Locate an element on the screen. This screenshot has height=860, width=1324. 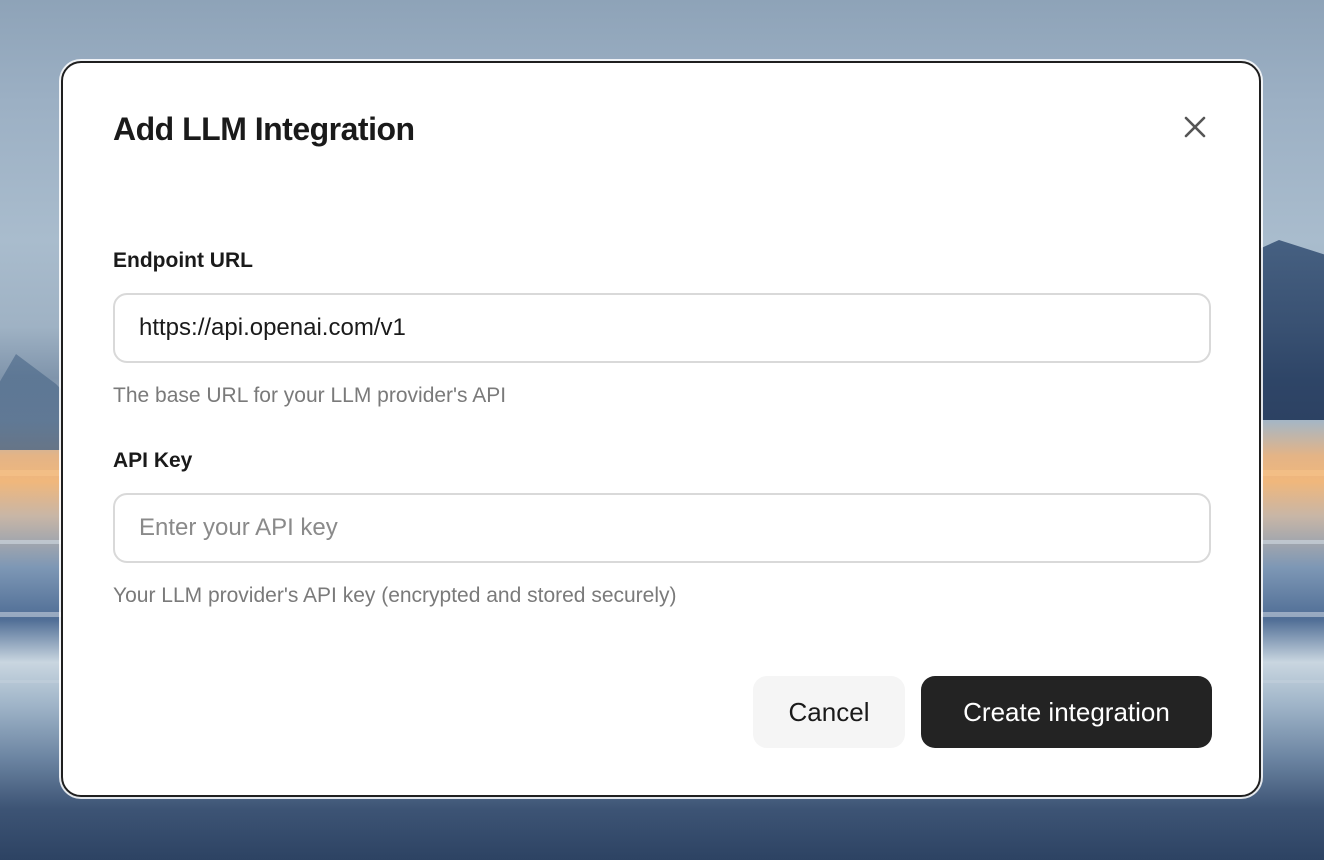
endpoint-url-helper: The base URL for your LLM provider's API is located at coordinates (310, 395).